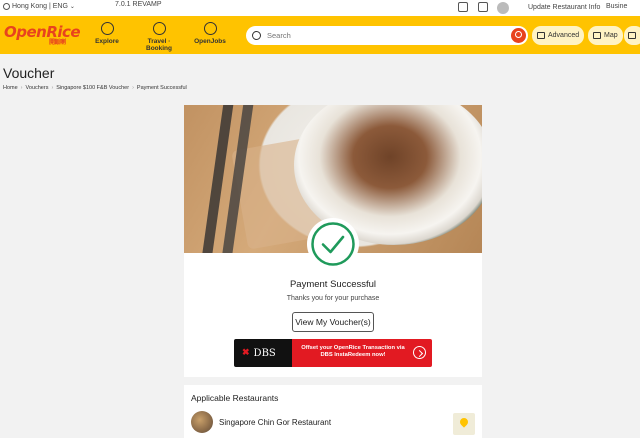 The height and width of the screenshot is (438, 640). I want to click on map-button: Map, so click(605, 35).